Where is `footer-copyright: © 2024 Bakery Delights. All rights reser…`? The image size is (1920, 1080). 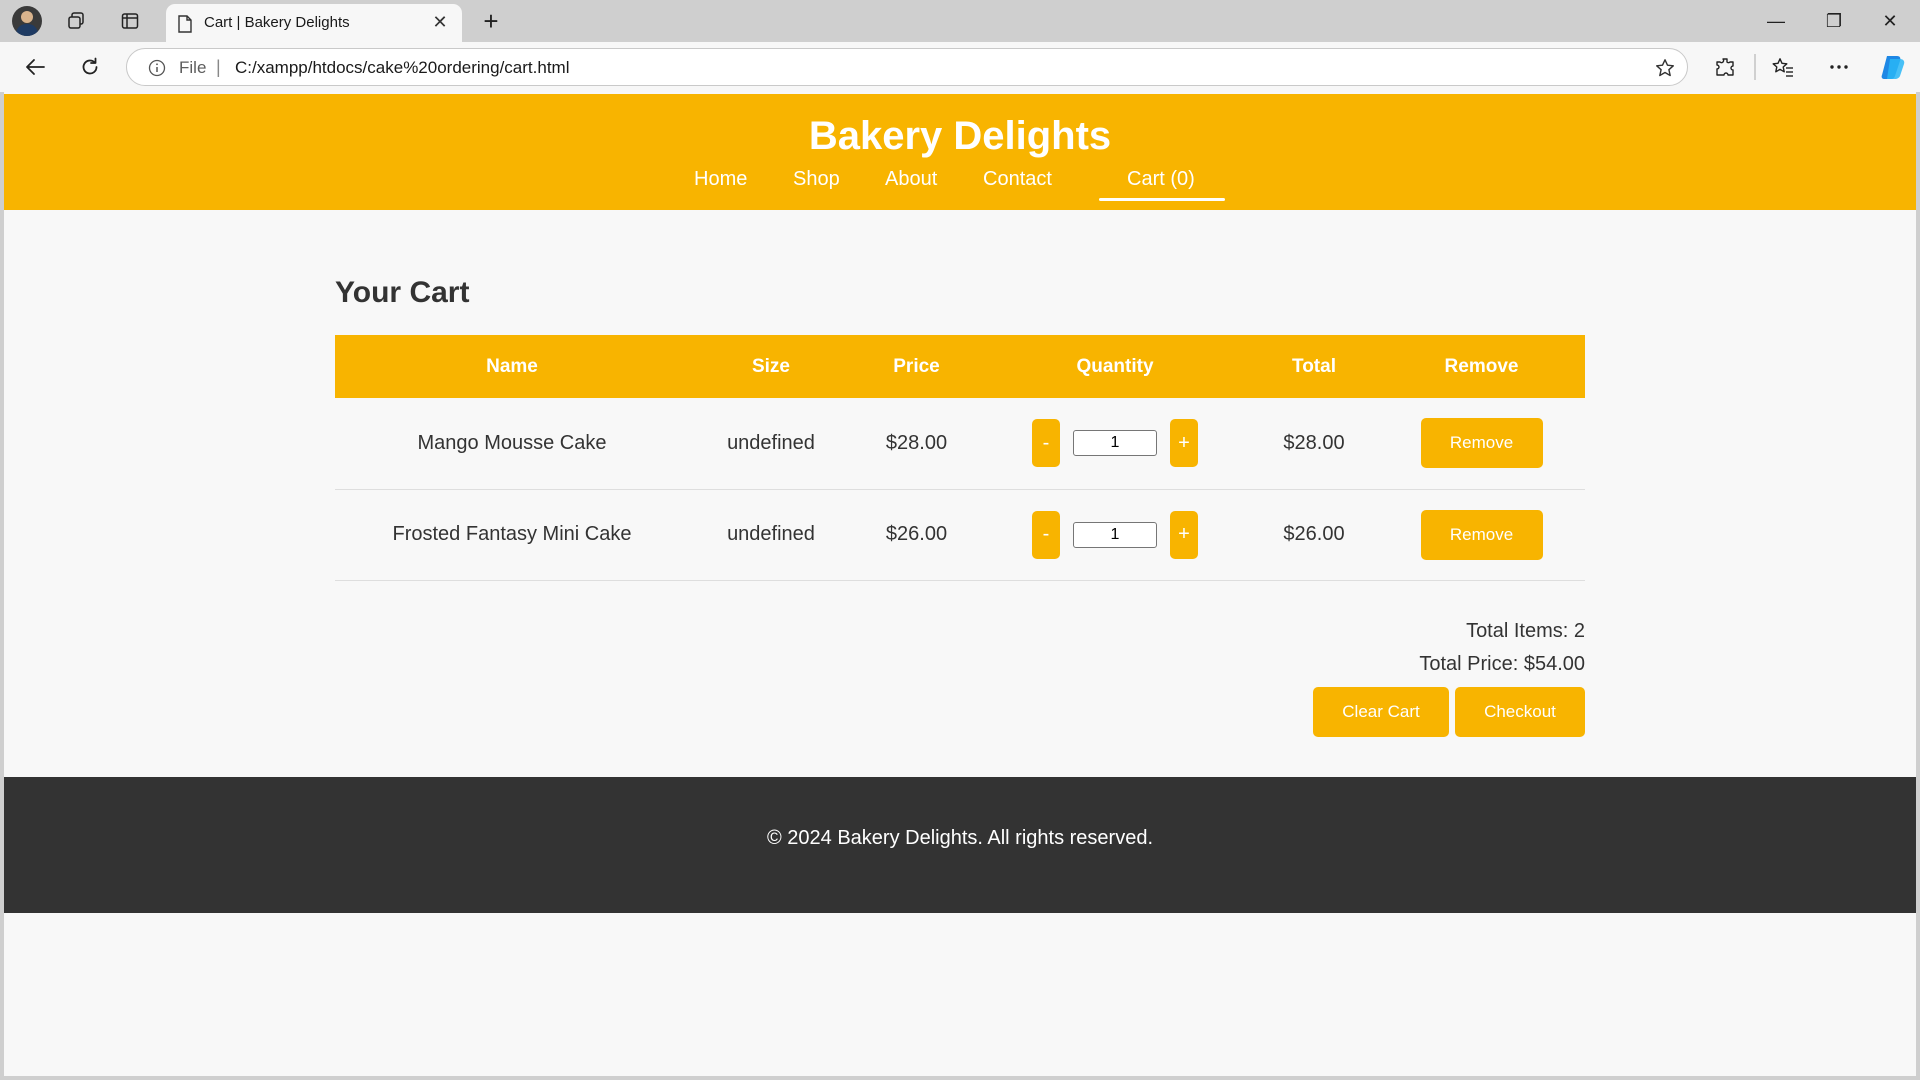
footer-copyright: © 2024 Bakery Delights. All rights reser… is located at coordinates (960, 838).